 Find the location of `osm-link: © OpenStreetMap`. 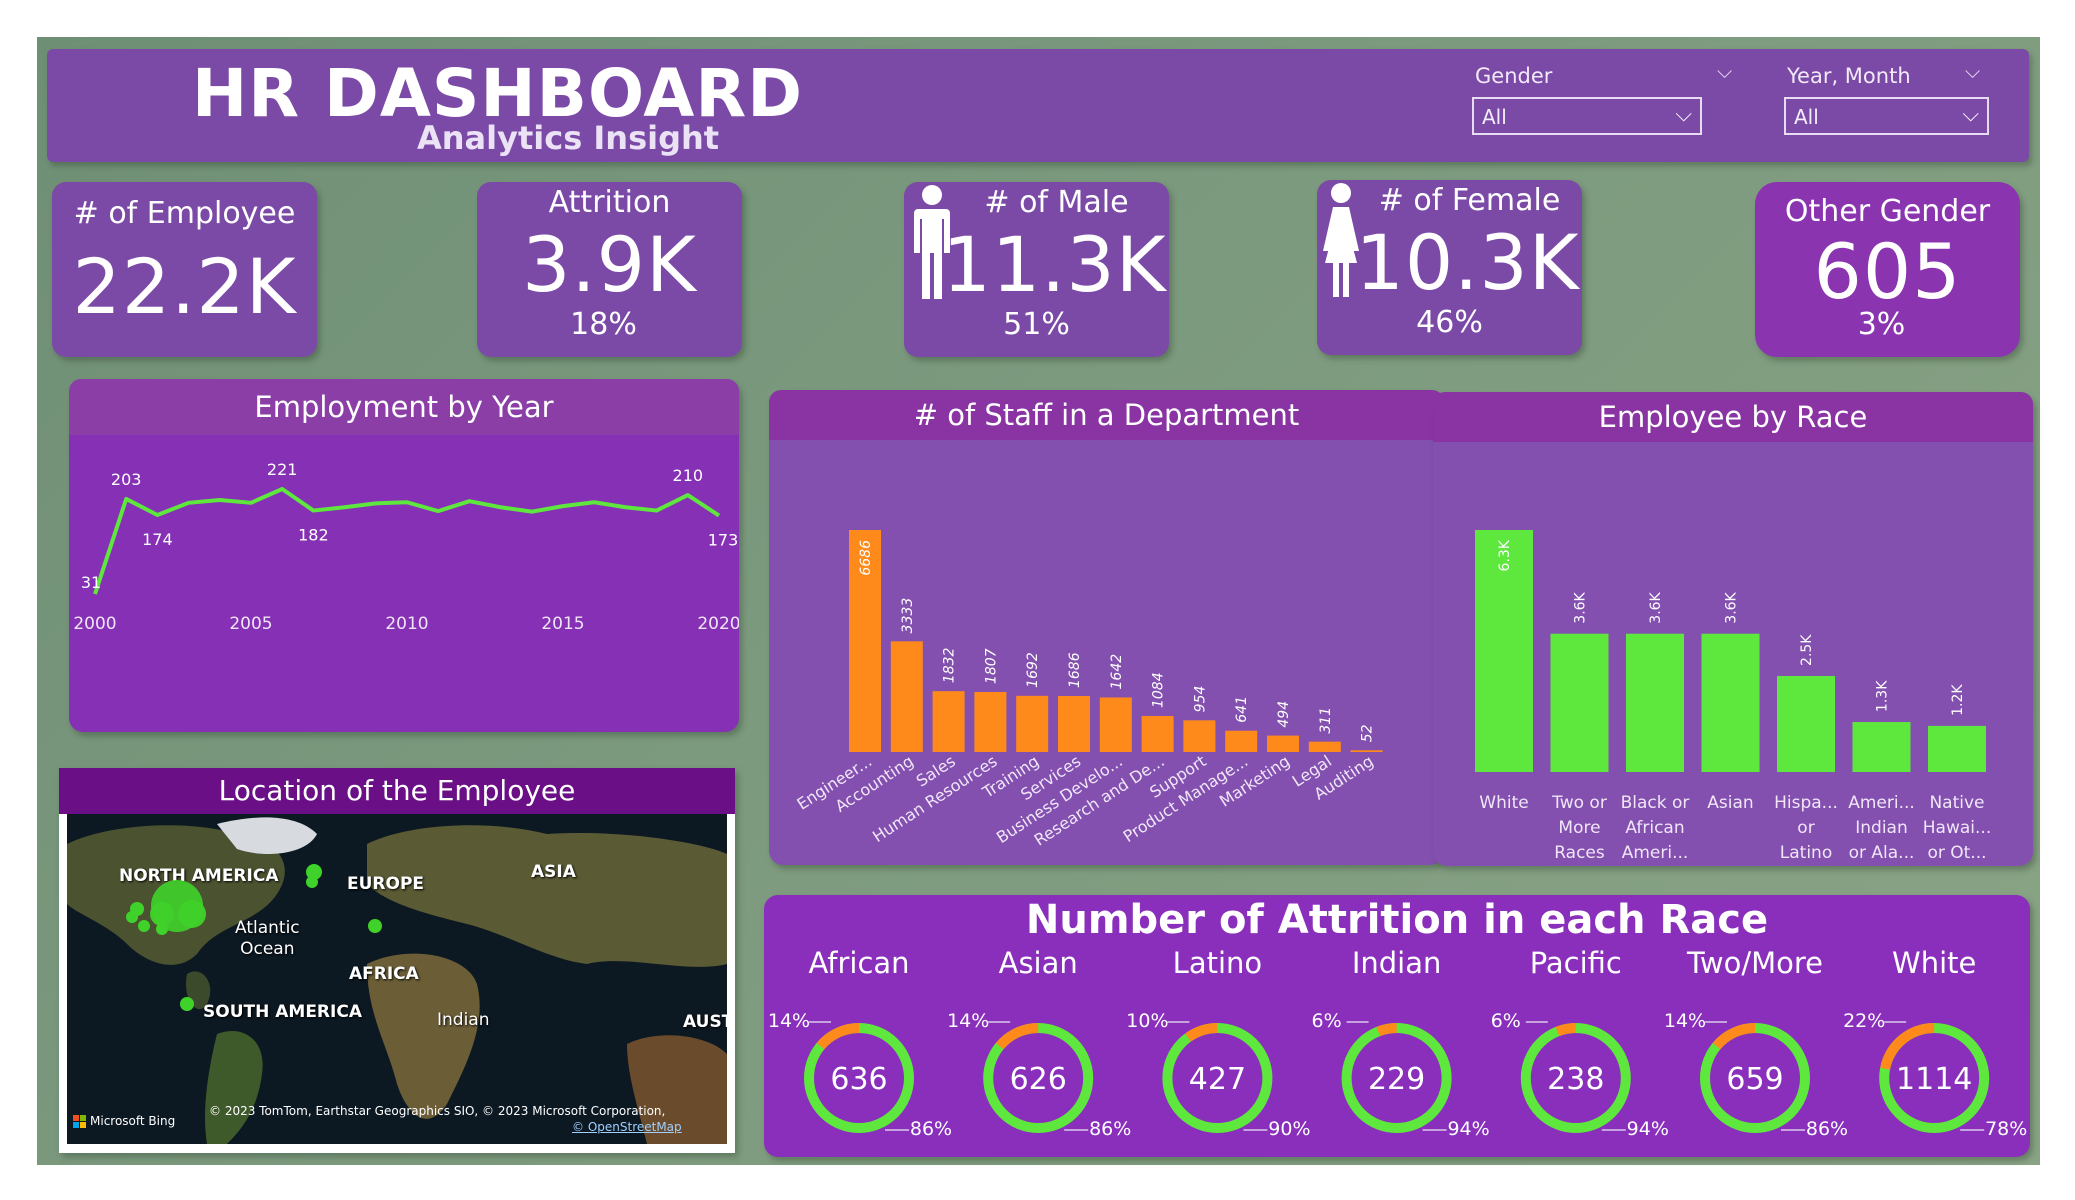

osm-link: © OpenStreetMap is located at coordinates (627, 1127).